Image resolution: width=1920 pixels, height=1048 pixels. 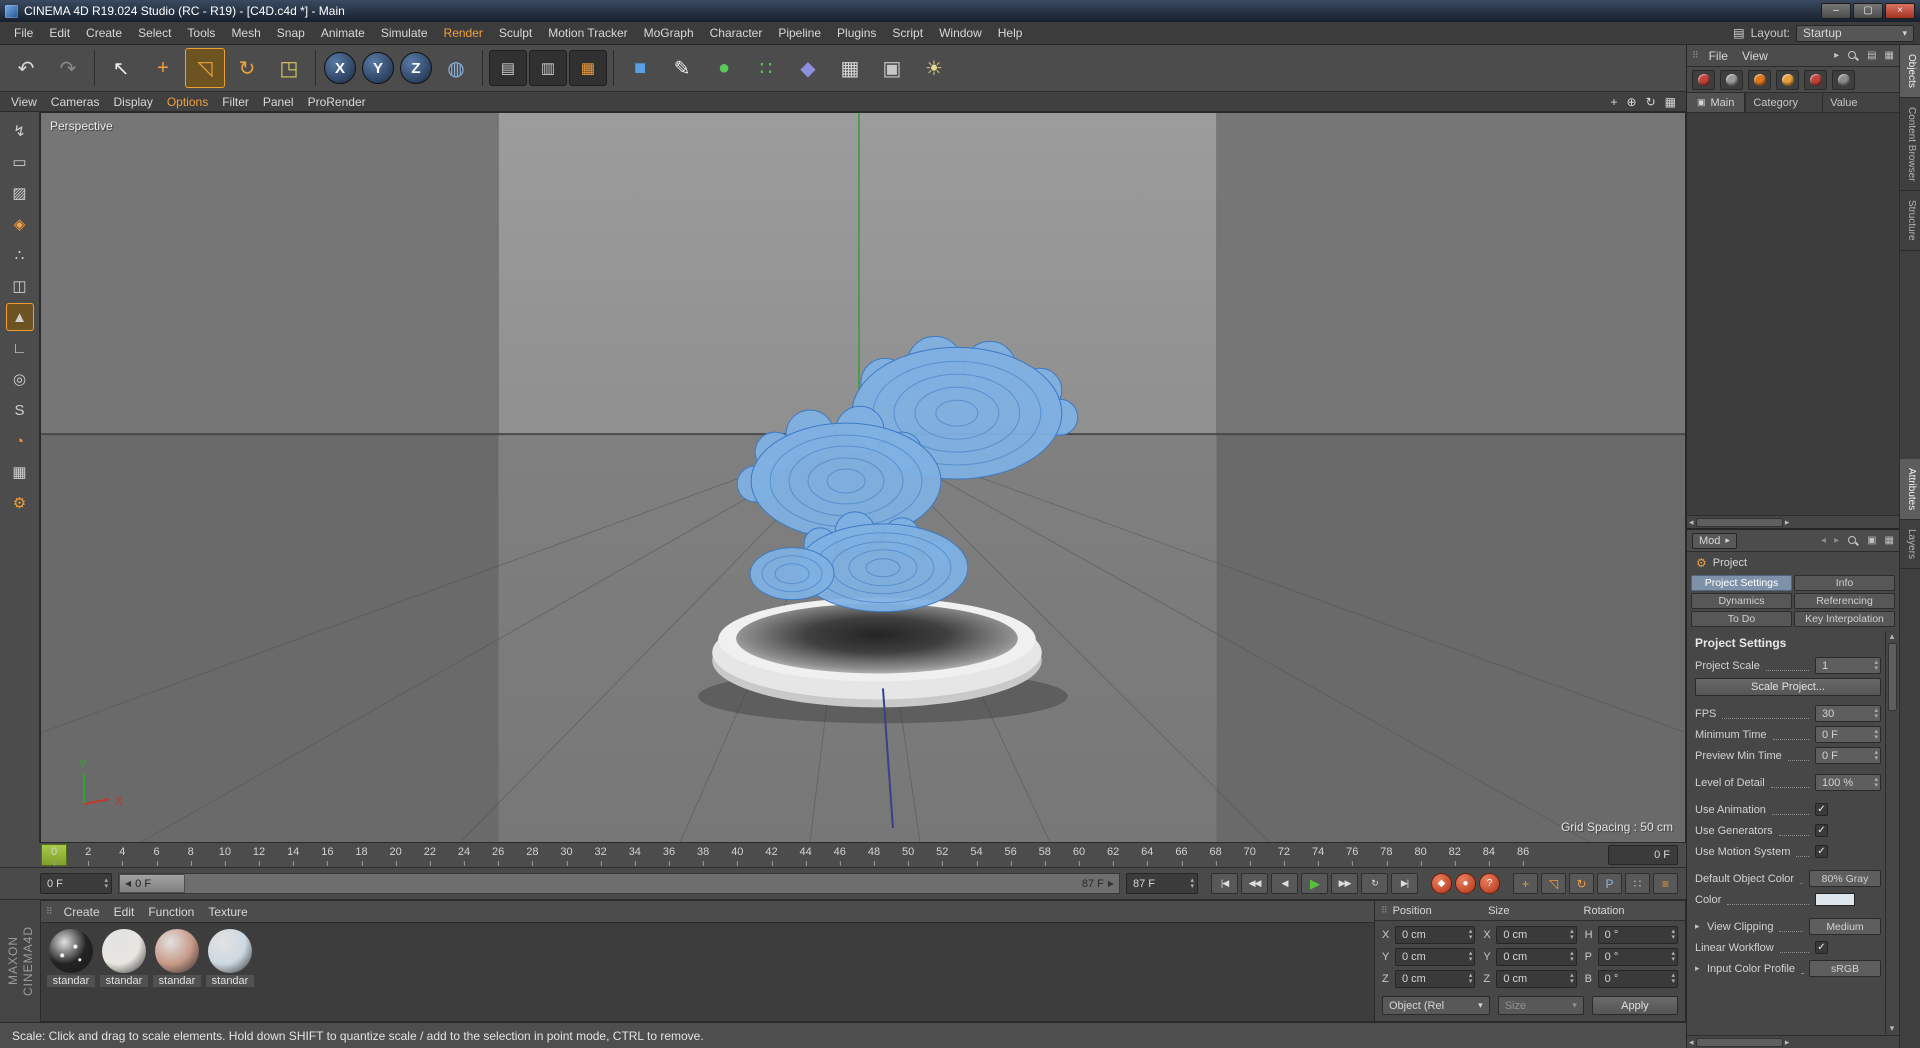 What do you see at coordinates (1845, 878) in the screenshot?
I see `field-default-object-color-dropdown: 80% Gray` at bounding box center [1845, 878].